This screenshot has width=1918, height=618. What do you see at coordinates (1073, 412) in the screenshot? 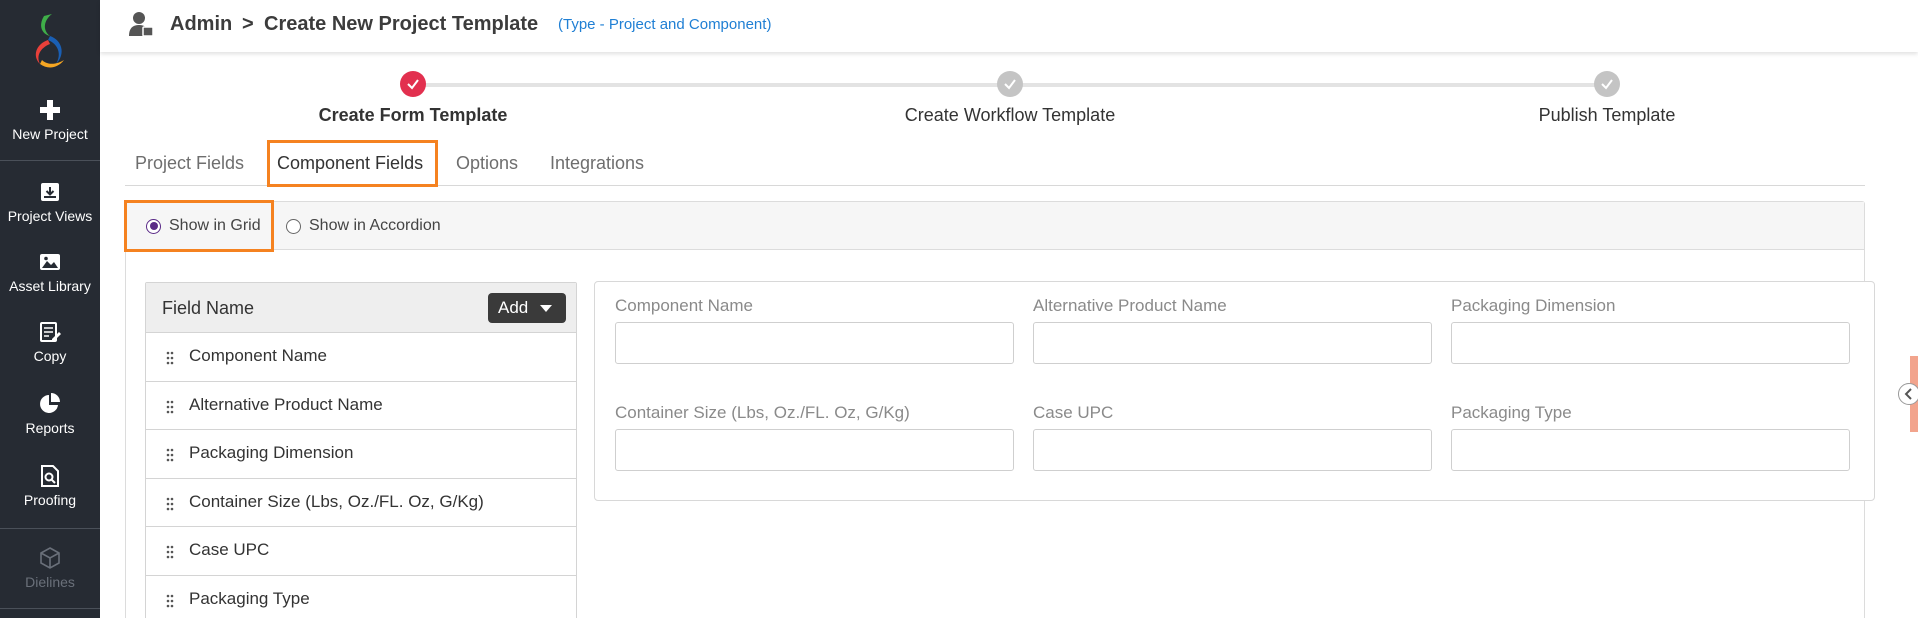
I see `preview-field-label: Case UPC` at bounding box center [1073, 412].